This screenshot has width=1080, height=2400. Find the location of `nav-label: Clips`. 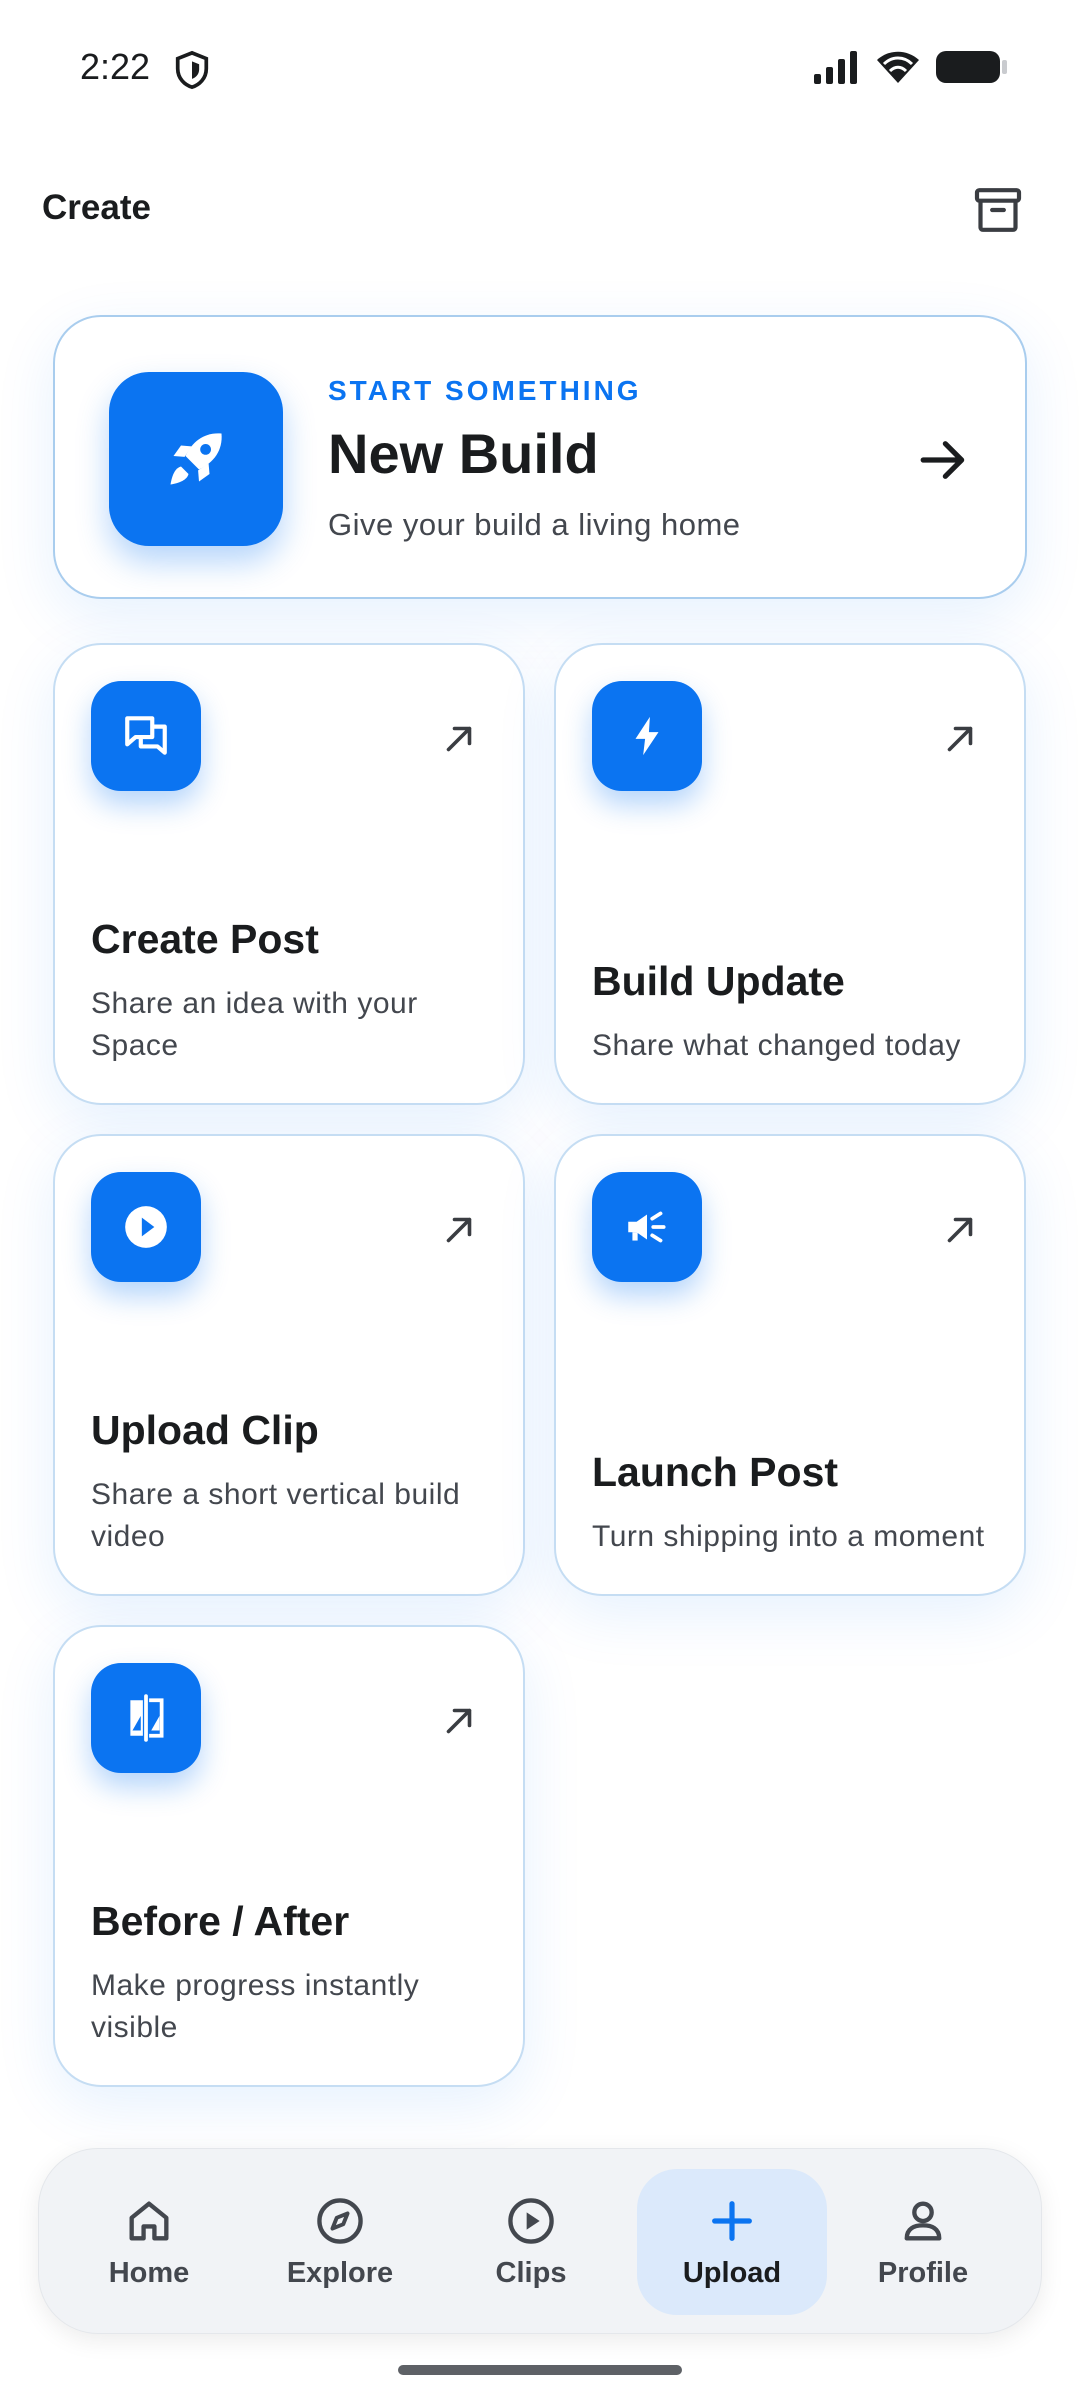

nav-label: Clips is located at coordinates (531, 2272).